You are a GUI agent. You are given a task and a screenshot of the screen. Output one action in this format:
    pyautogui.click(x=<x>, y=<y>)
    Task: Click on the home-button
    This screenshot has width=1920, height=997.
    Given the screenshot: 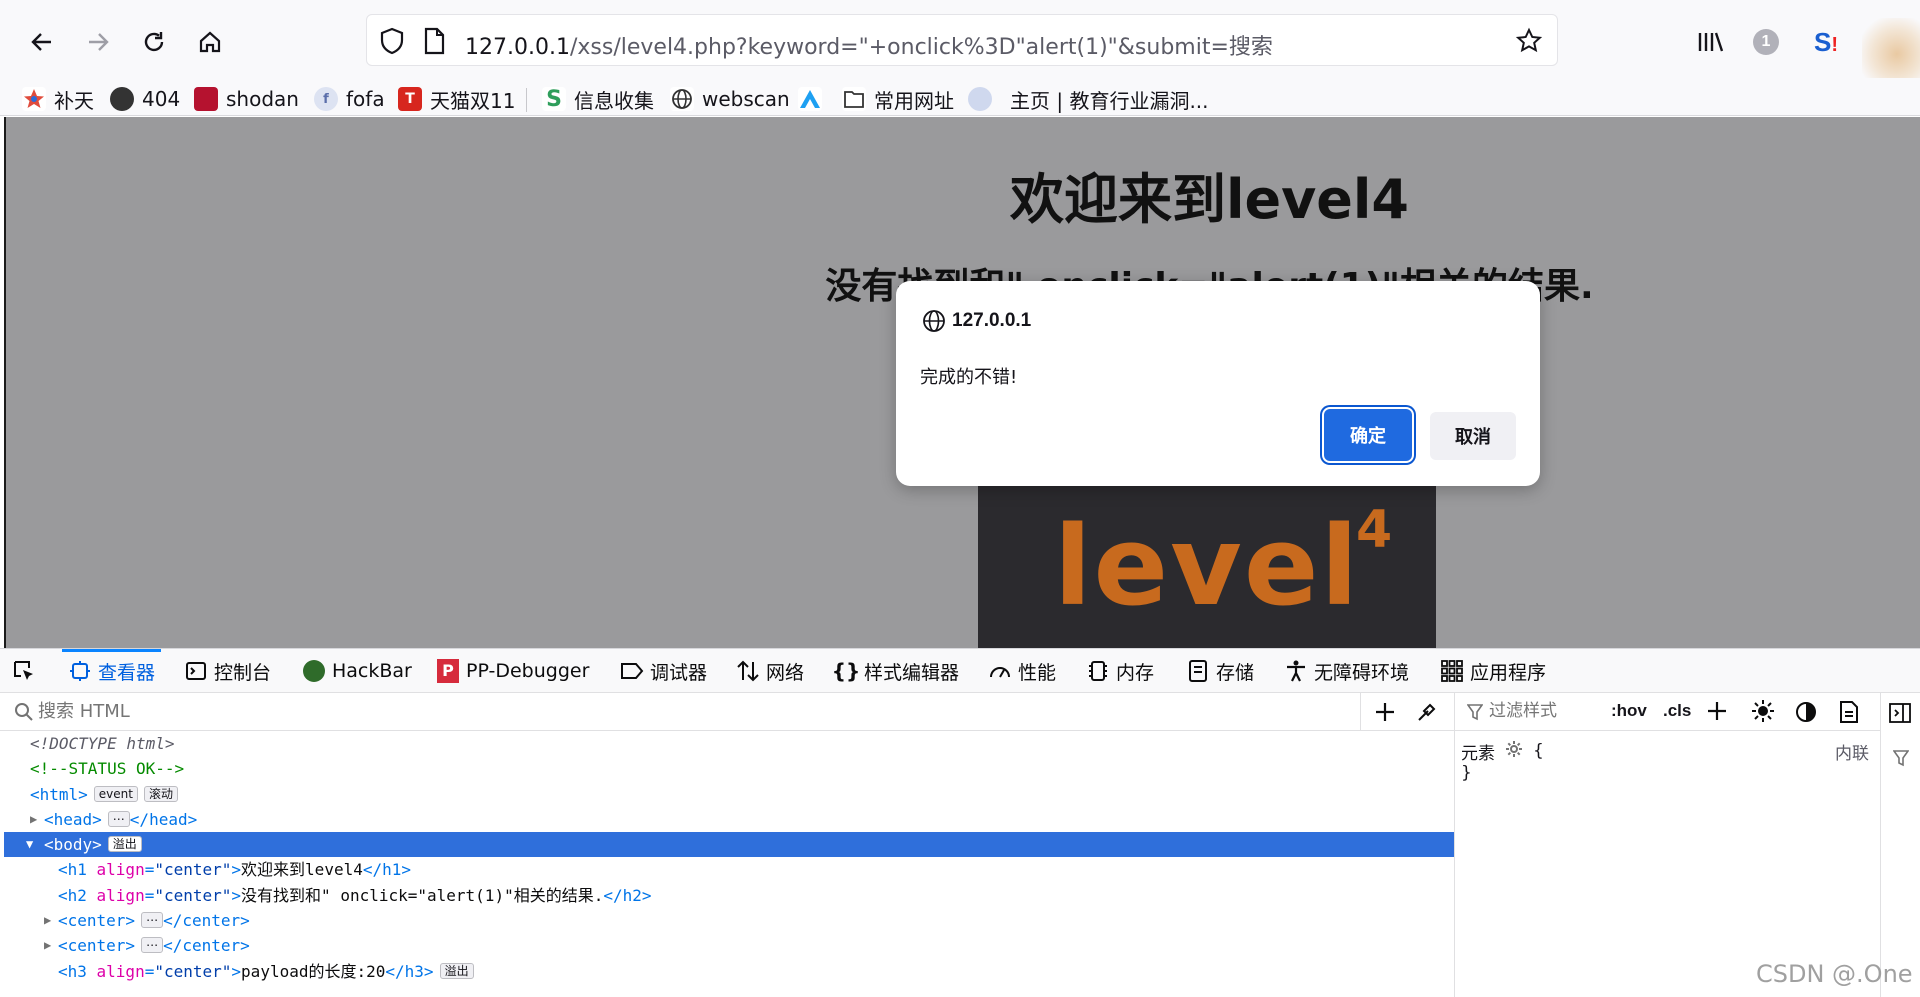 What is the action you would take?
    pyautogui.click(x=210, y=42)
    